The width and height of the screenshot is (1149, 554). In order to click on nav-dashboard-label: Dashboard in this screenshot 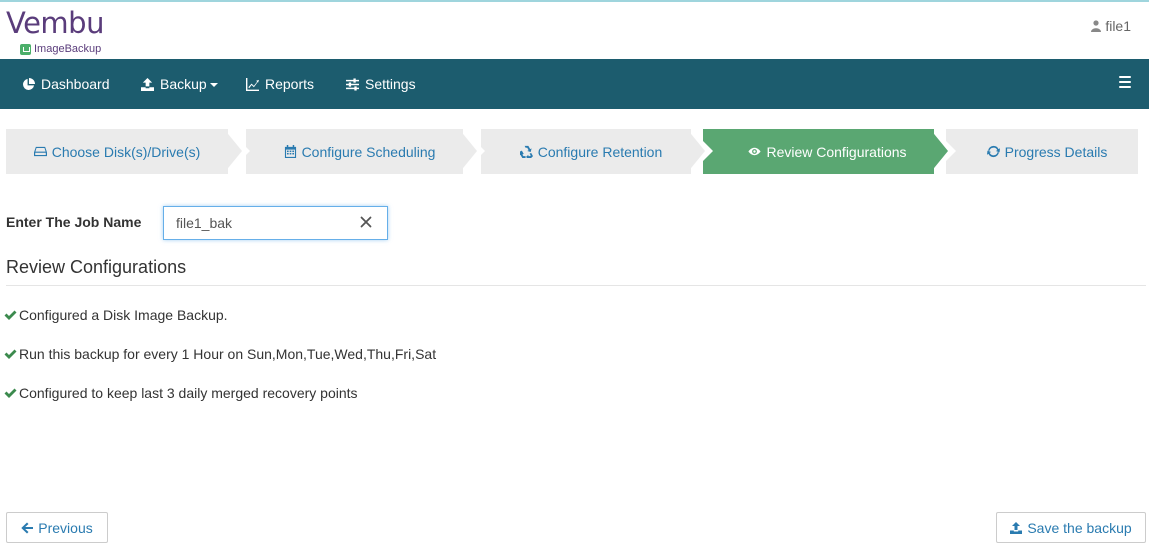, I will do `click(75, 84)`.